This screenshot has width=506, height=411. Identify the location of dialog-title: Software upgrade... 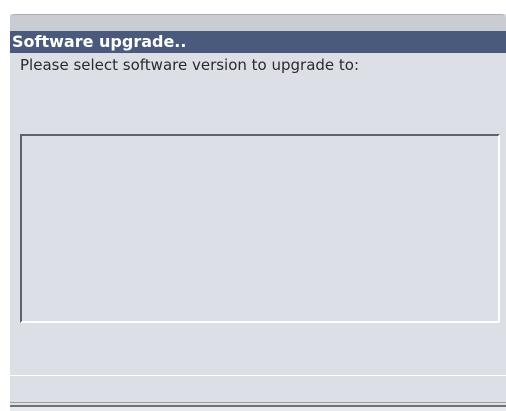
(258, 42).